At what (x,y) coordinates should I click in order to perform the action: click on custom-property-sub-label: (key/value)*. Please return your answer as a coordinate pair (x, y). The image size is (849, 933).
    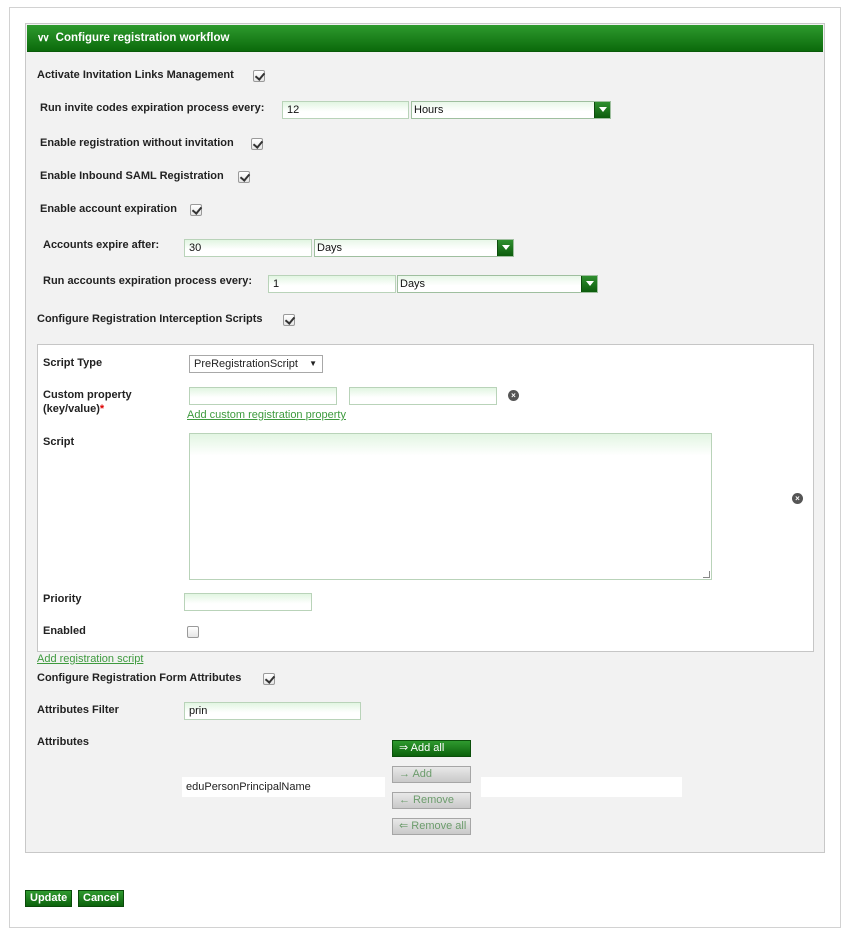
    Looking at the image, I should click on (73, 409).